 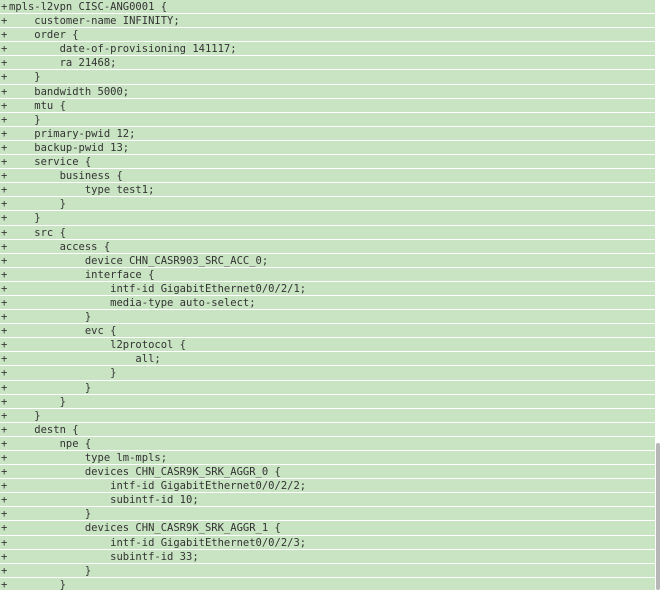 What do you see at coordinates (44, 35) in the screenshot?
I see `diff-line-text: order {` at bounding box center [44, 35].